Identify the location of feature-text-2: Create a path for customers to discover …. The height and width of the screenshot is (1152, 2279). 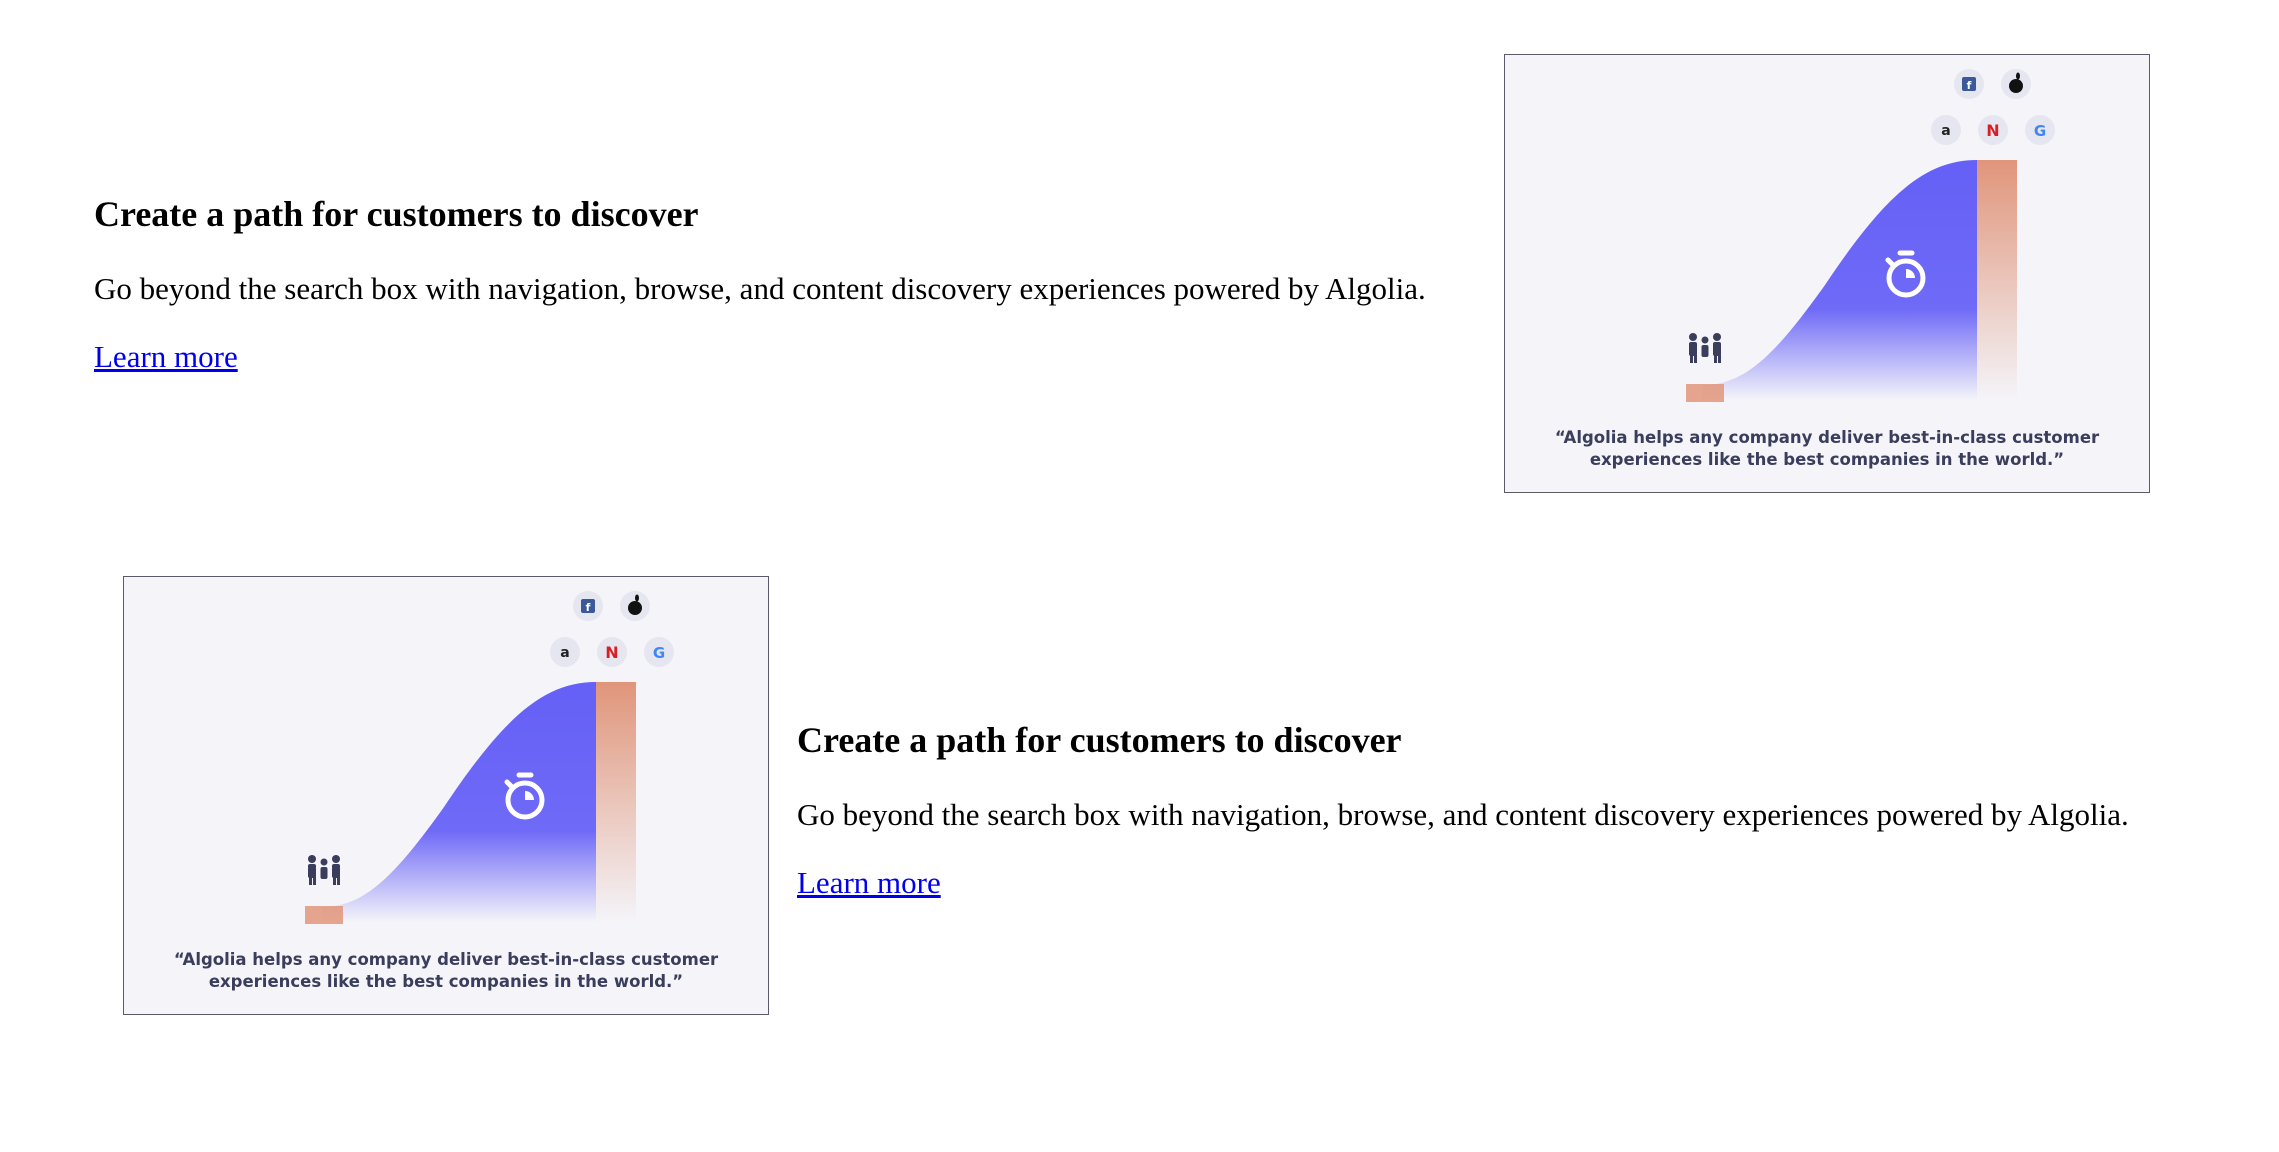
(1522, 810).